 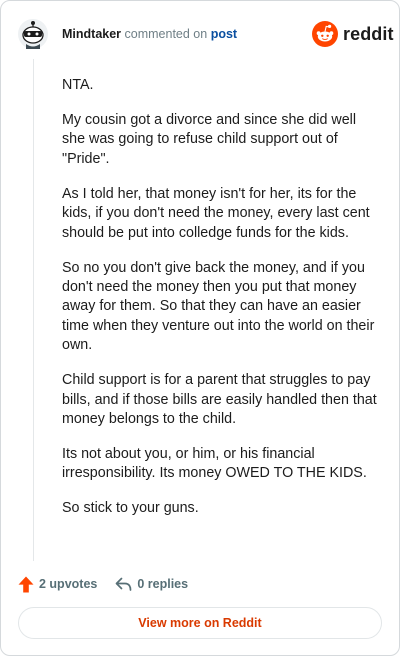 I want to click on upvote-count: 2 upvotes, so click(x=68, y=584).